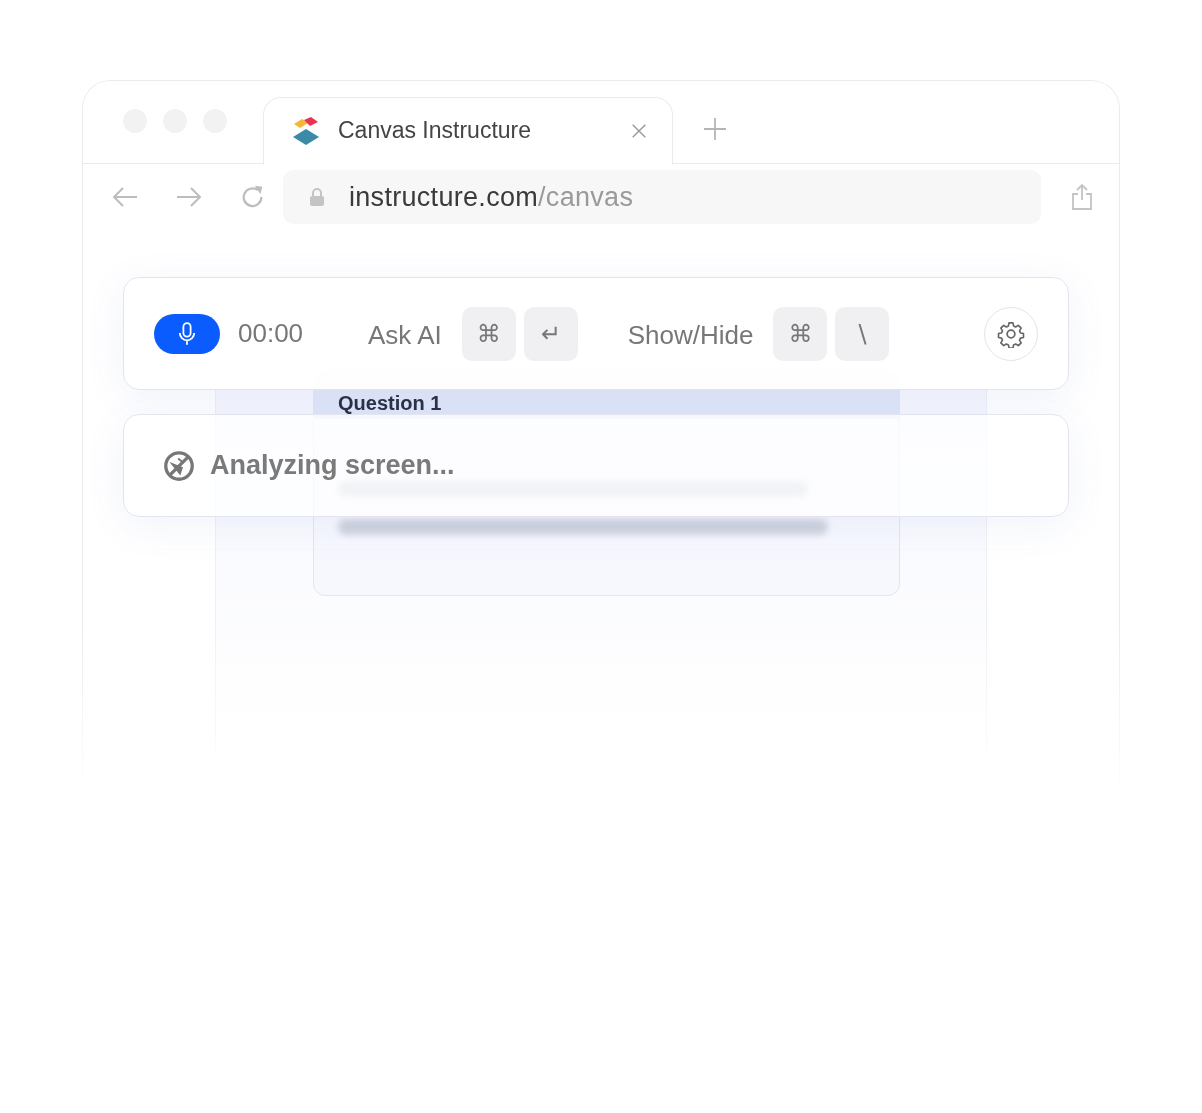 This screenshot has height=1113, width=1202. What do you see at coordinates (550, 333) in the screenshot?
I see `keyboard-key: ↵` at bounding box center [550, 333].